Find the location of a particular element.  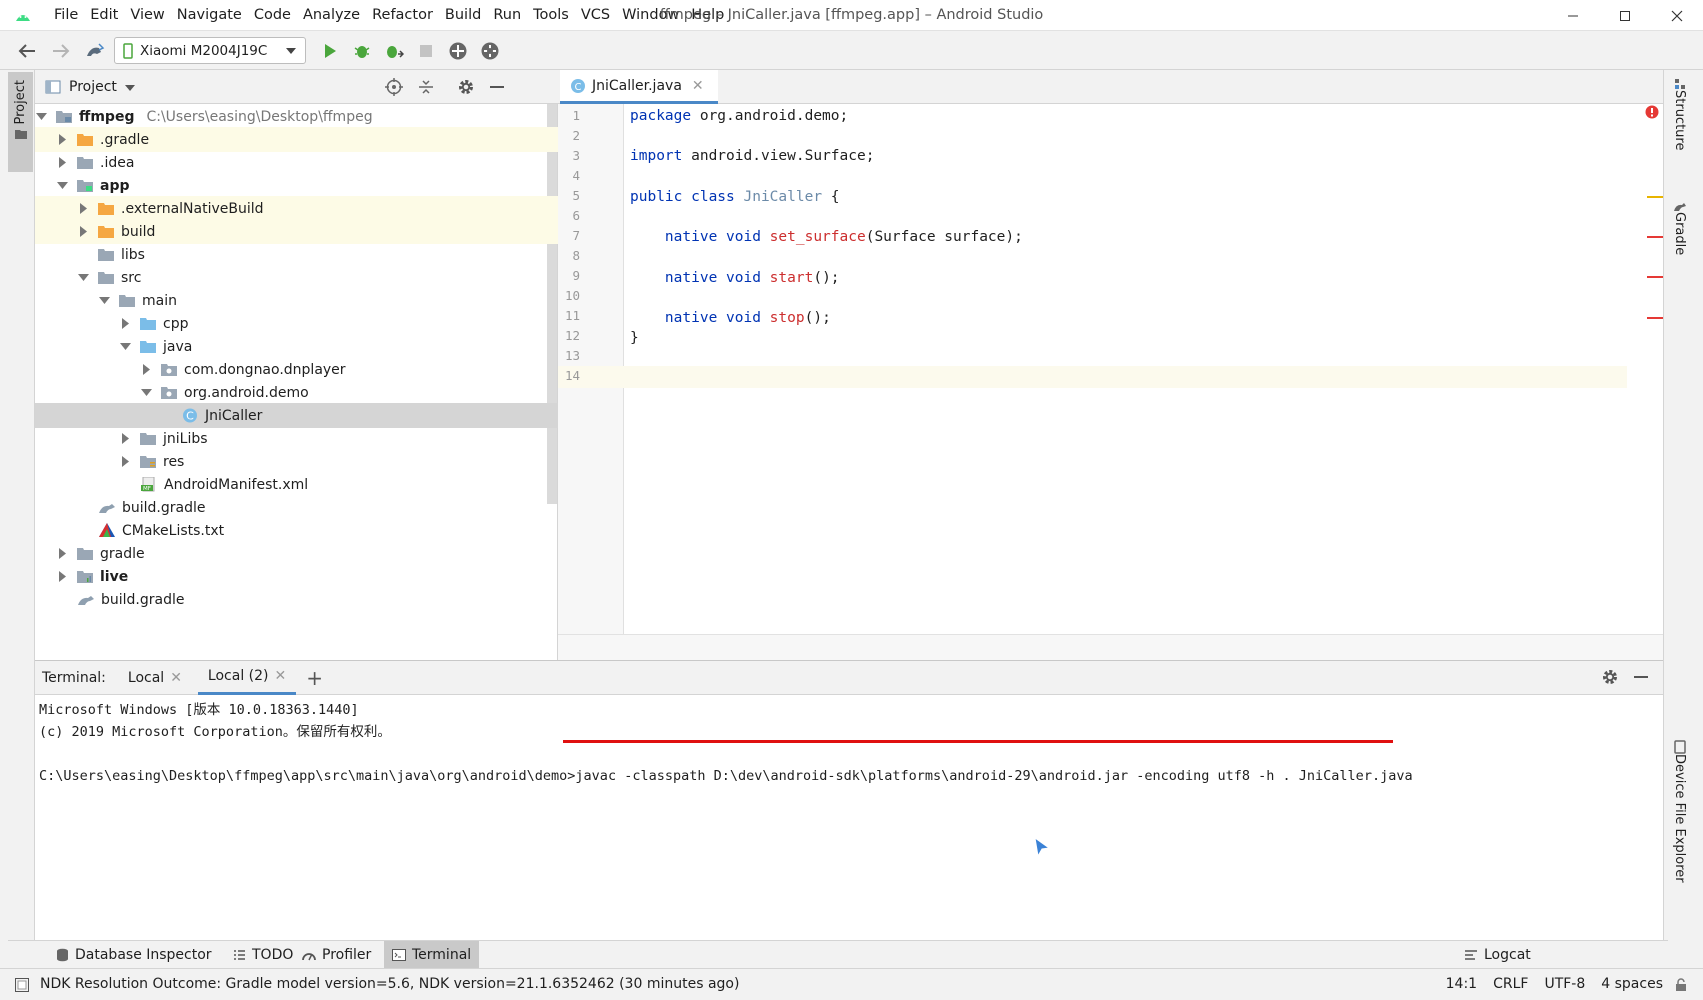

tree-node: live is located at coordinates (296, 576).